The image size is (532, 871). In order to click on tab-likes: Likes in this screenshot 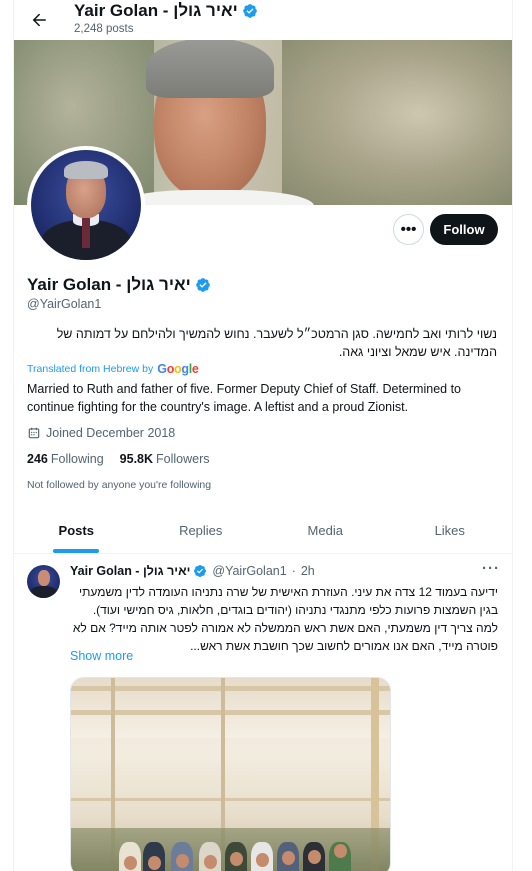, I will do `click(450, 530)`.